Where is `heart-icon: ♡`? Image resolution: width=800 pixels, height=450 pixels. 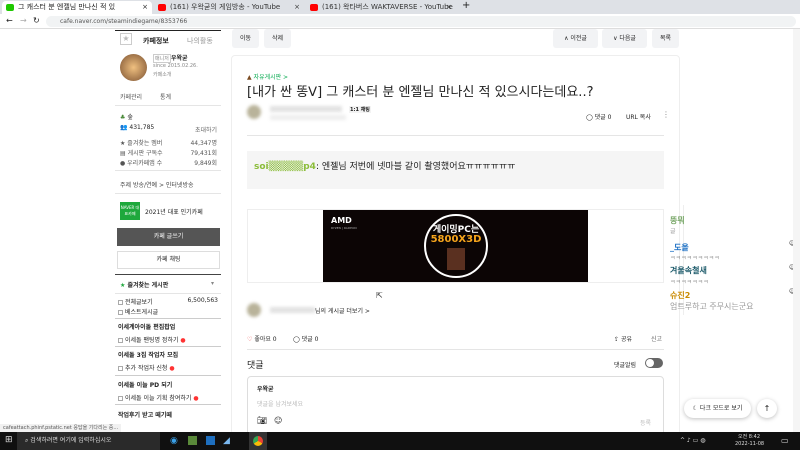 heart-icon: ♡ is located at coordinates (250, 339).